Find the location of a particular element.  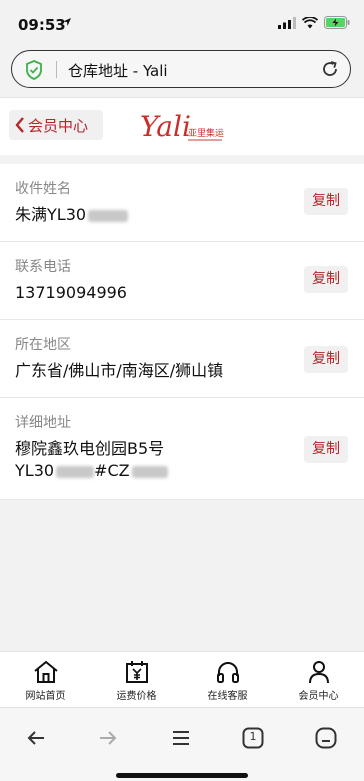

field-value: 穆院鑫玖电创园B5号 YL30 #CZ is located at coordinates (152, 460).